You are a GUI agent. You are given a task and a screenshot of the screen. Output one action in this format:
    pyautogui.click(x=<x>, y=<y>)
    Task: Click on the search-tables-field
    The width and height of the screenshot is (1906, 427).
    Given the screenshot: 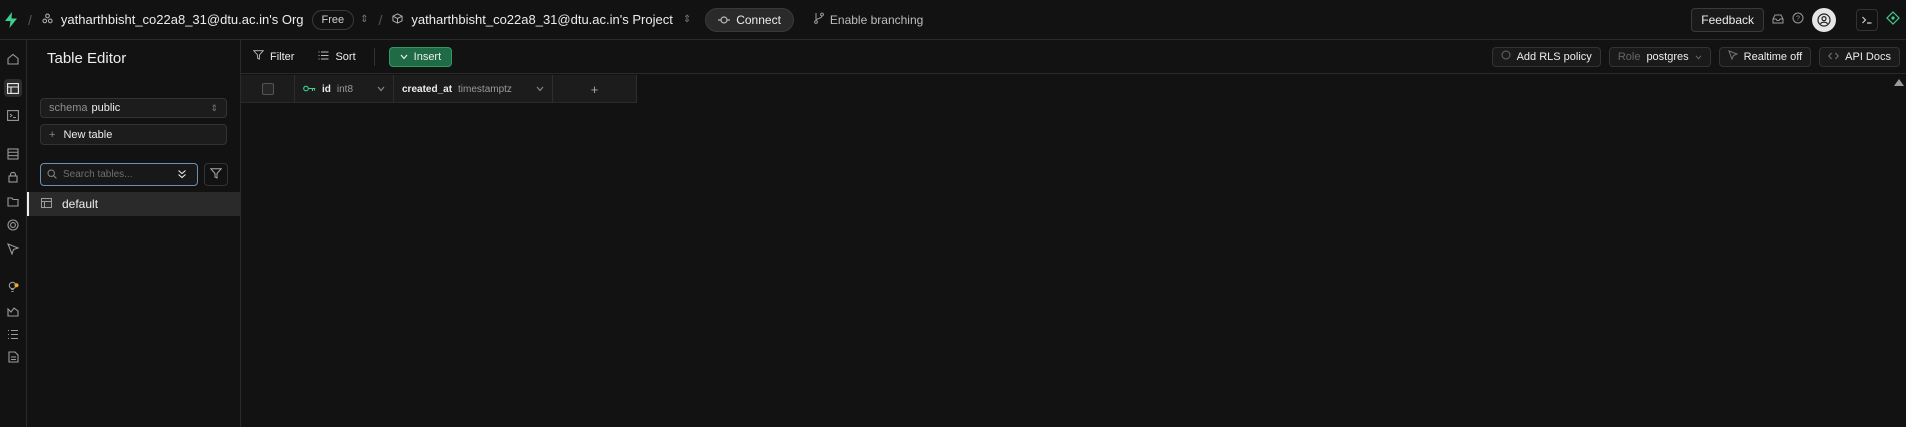 What is the action you would take?
    pyautogui.click(x=119, y=174)
    